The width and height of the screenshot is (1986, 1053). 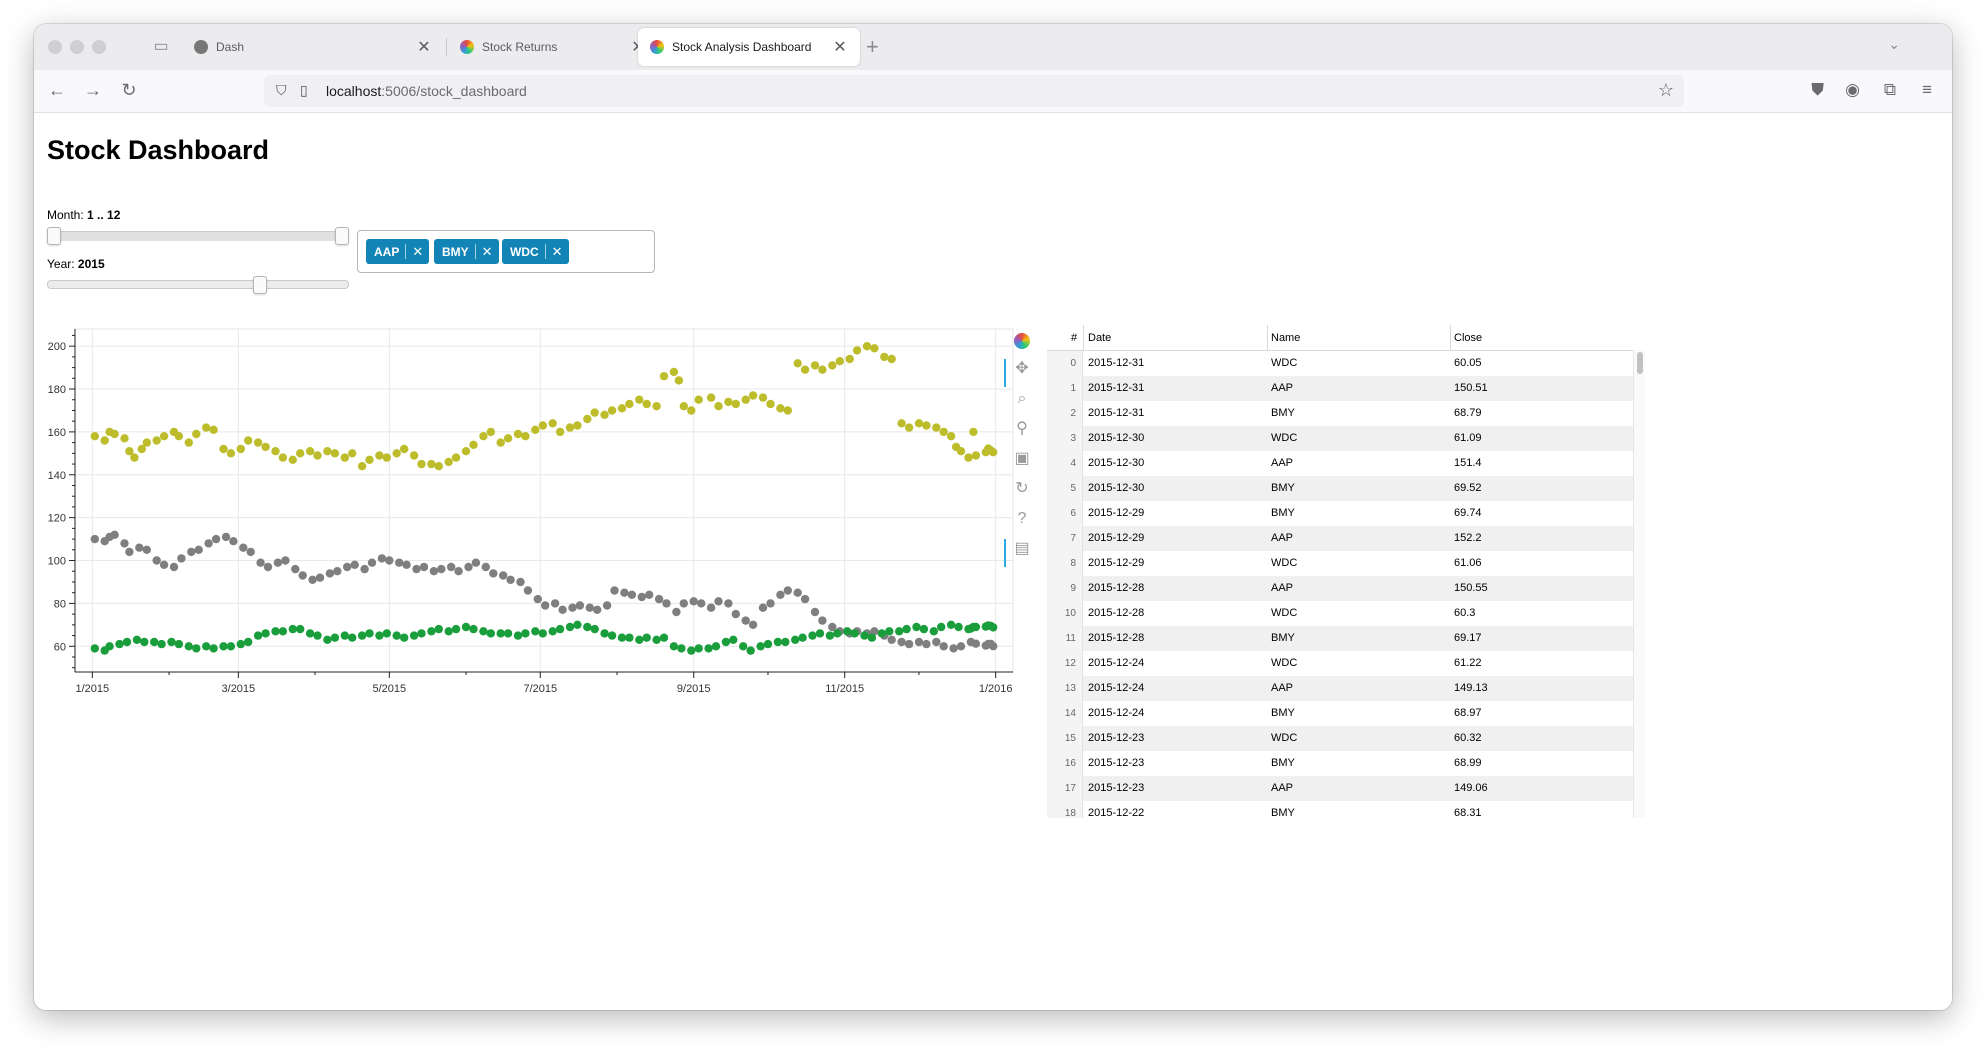 What do you see at coordinates (77, 47) in the screenshot?
I see `minimize-window-button` at bounding box center [77, 47].